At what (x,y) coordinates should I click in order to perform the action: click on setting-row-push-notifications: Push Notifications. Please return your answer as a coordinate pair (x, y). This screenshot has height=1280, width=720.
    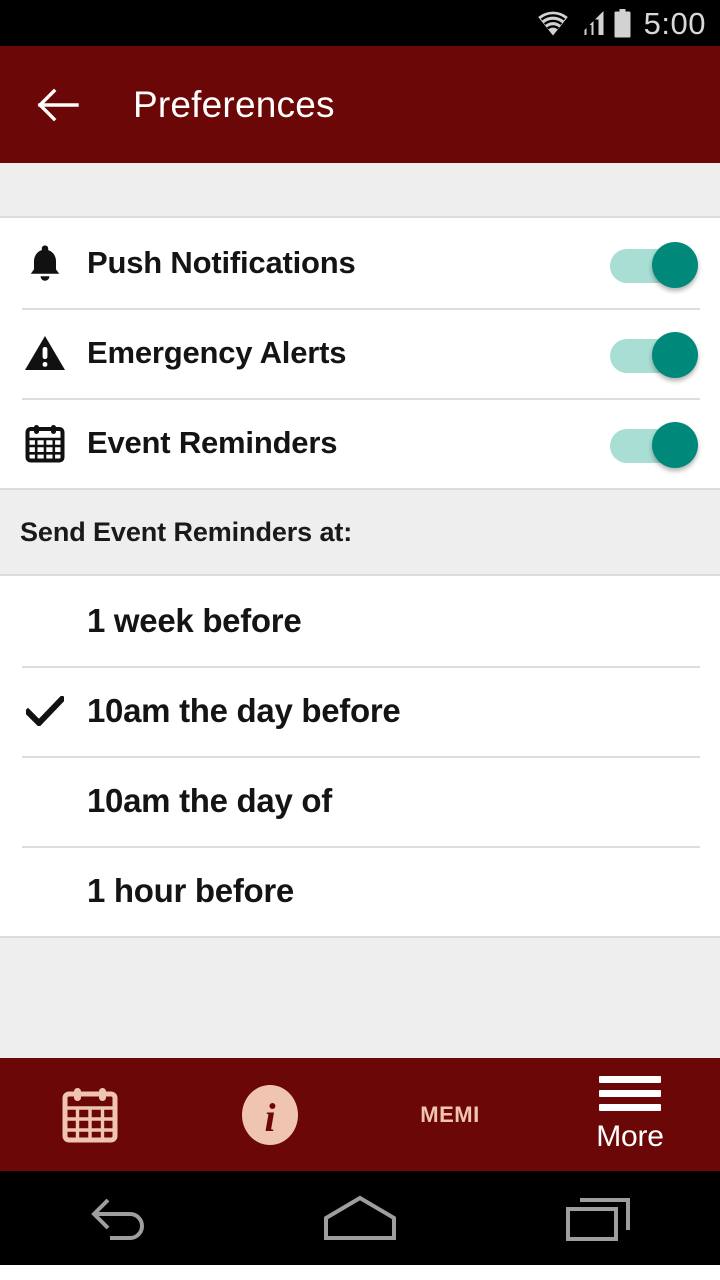
    Looking at the image, I should click on (360, 263).